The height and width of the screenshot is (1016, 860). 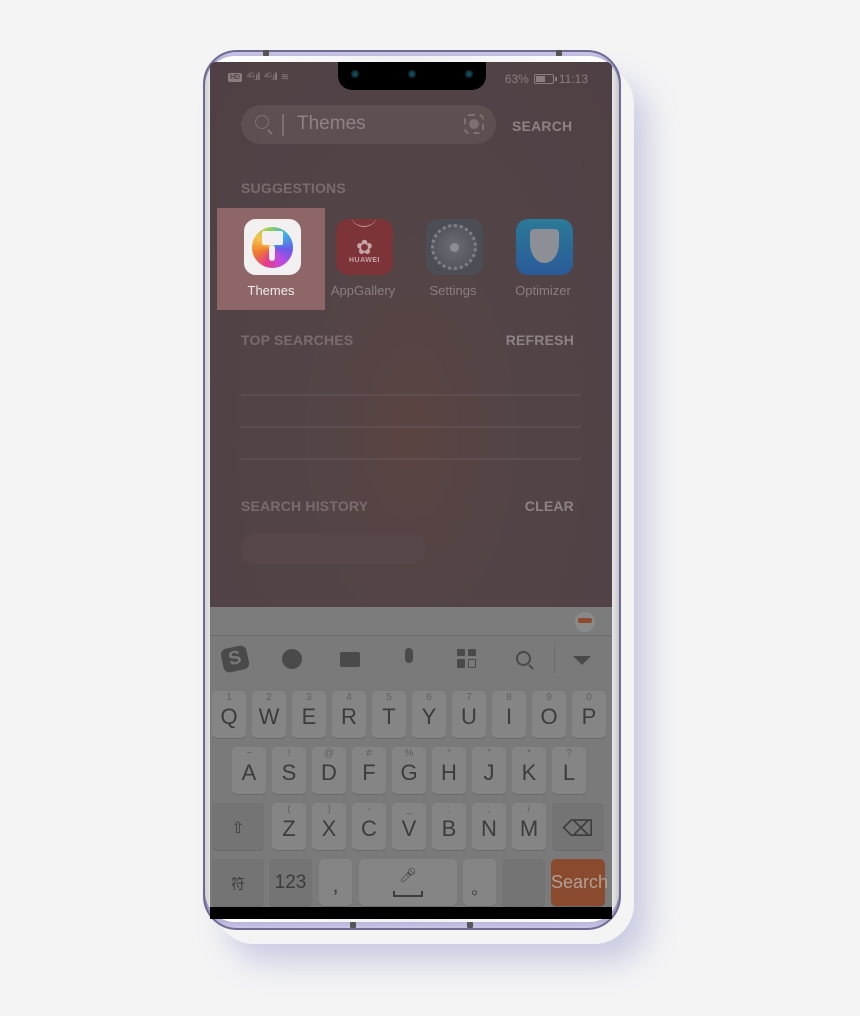 What do you see at coordinates (466, 658) in the screenshot?
I see `apps-grid-icon` at bounding box center [466, 658].